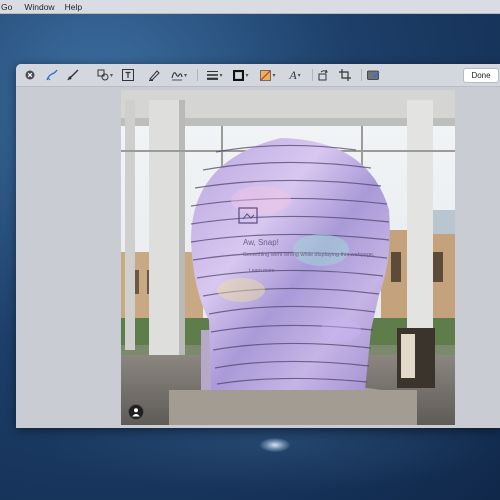  What do you see at coordinates (154, 75) in the screenshot?
I see `highlight-icon` at bounding box center [154, 75].